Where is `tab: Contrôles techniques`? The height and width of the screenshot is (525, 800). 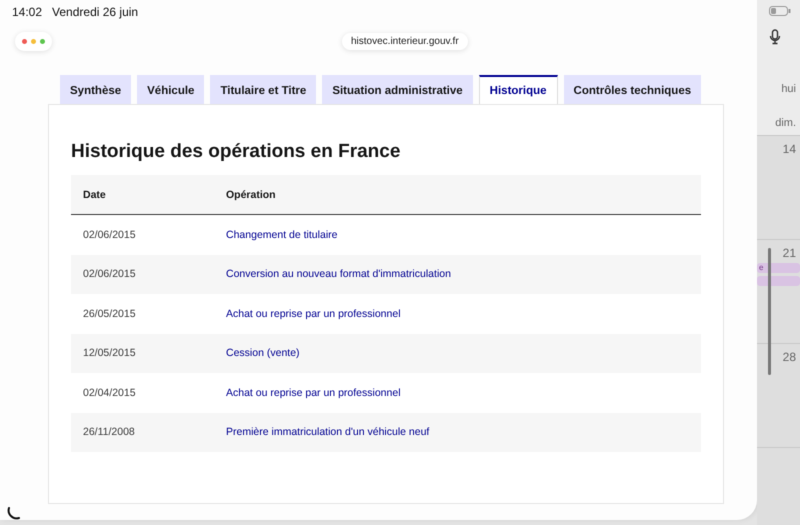 tab: Contrôles techniques is located at coordinates (633, 89).